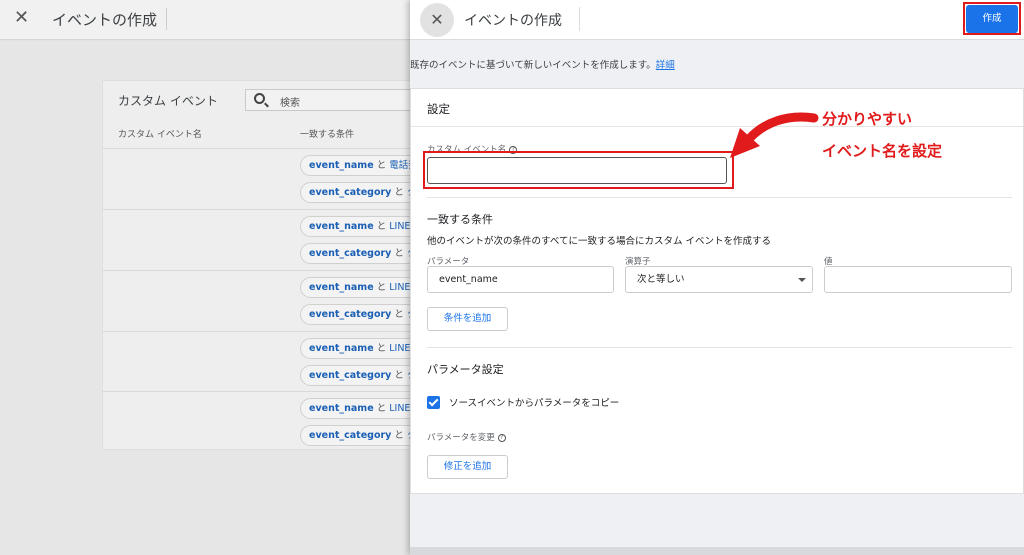  I want to click on custom-events-title: カスタム イベント, so click(168, 101).